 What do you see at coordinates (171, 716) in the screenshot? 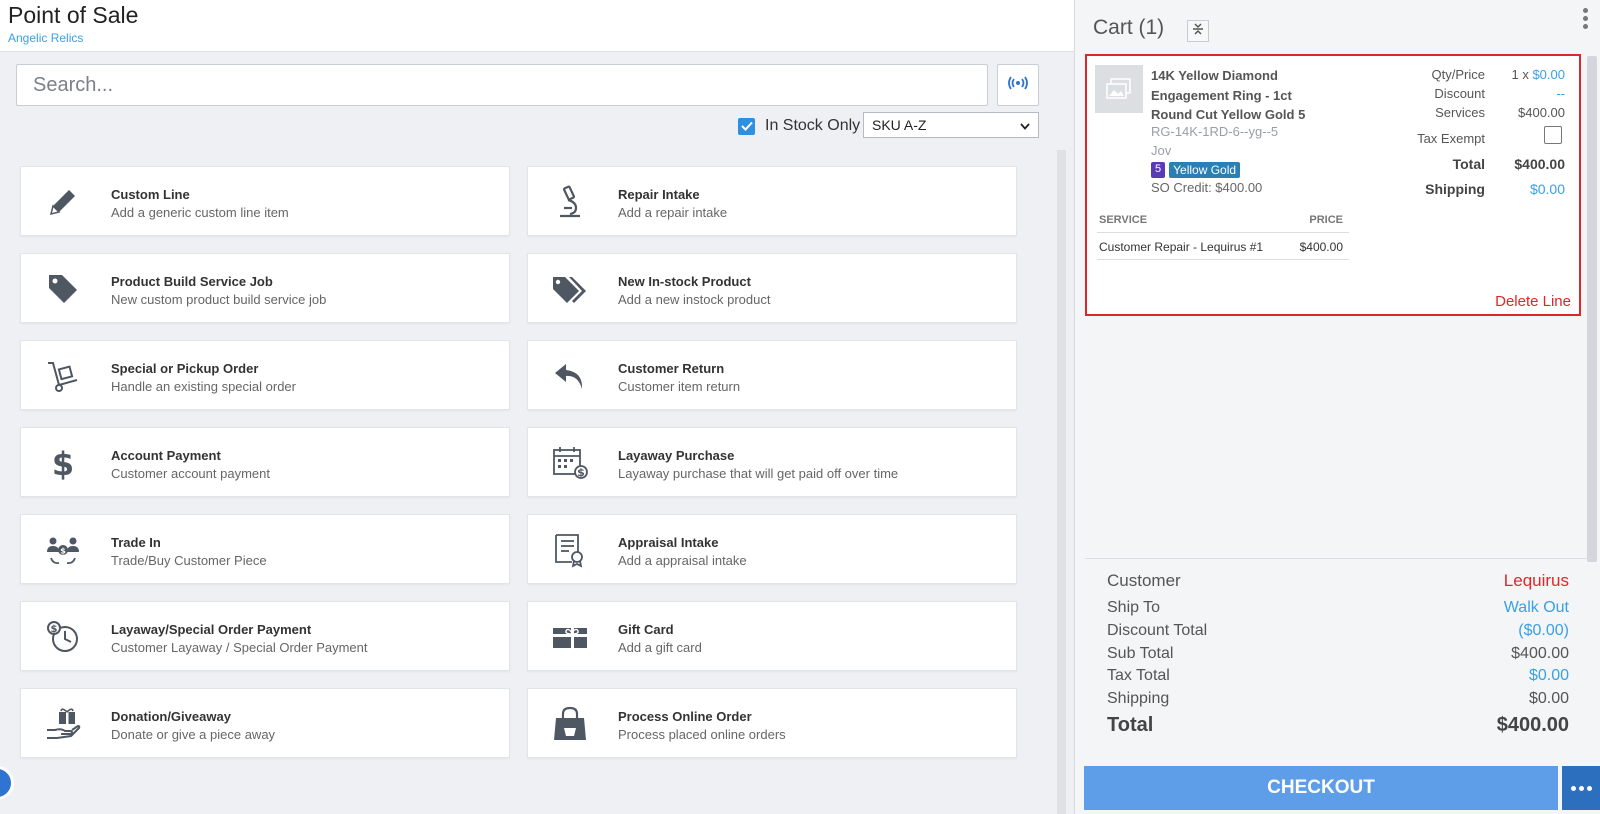
I see `action-title: Donation/Giveaway` at bounding box center [171, 716].